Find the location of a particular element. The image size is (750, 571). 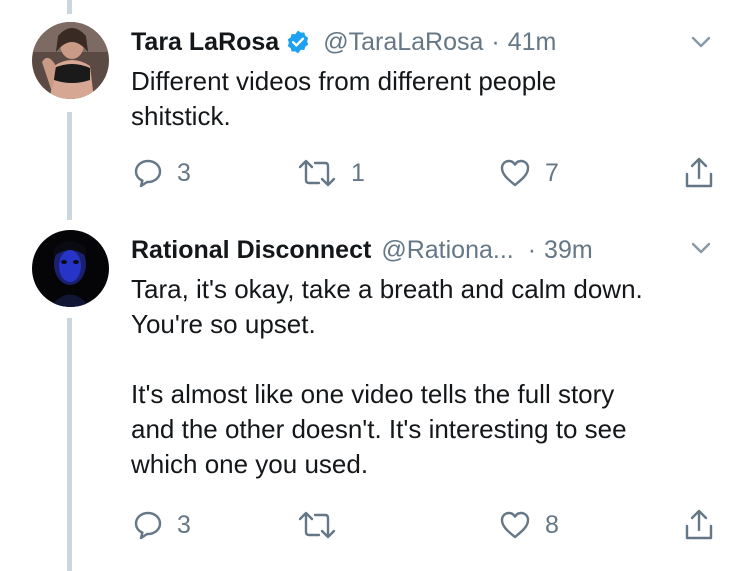

like-count: 8 is located at coordinates (552, 524).